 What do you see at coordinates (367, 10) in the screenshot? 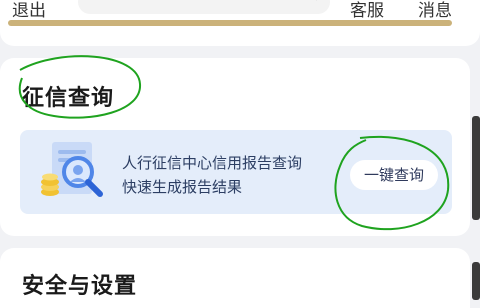
I see `customer-service-button: 客服` at bounding box center [367, 10].